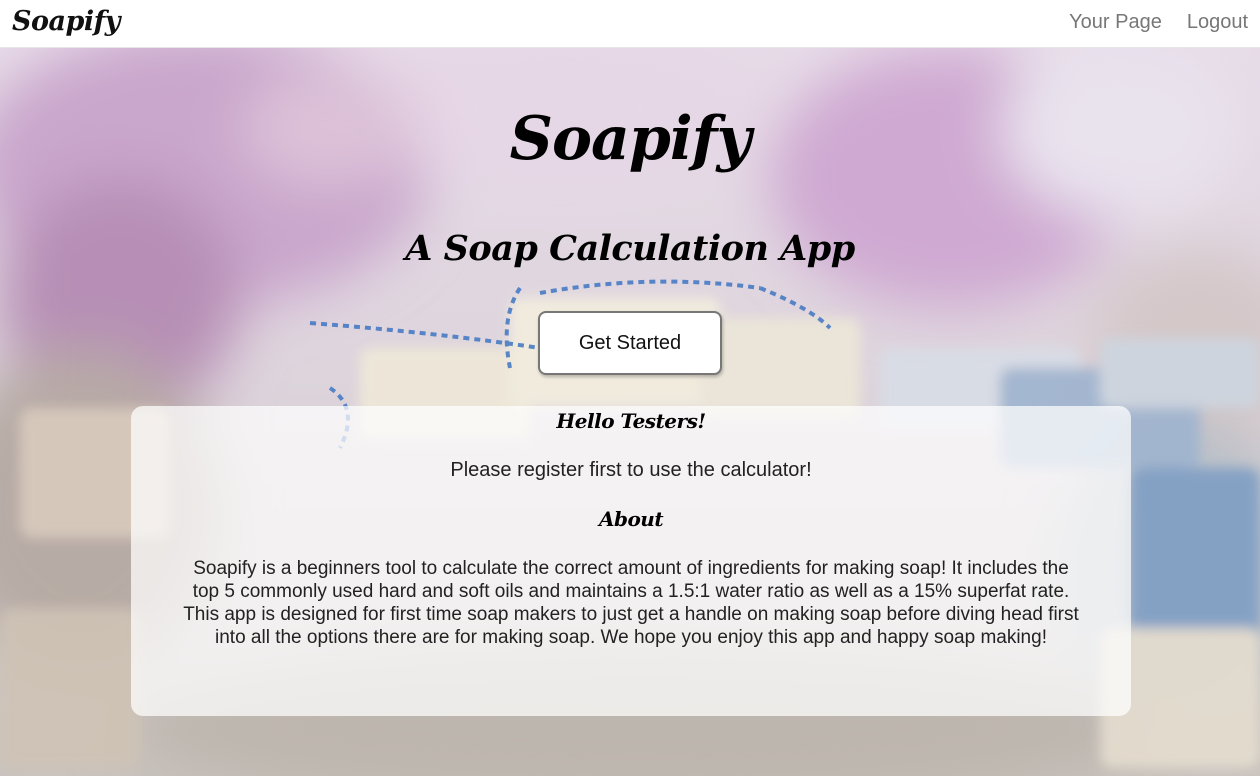 The width and height of the screenshot is (1260, 776). Describe the element at coordinates (631, 519) in the screenshot. I see `about-heading: About` at that location.